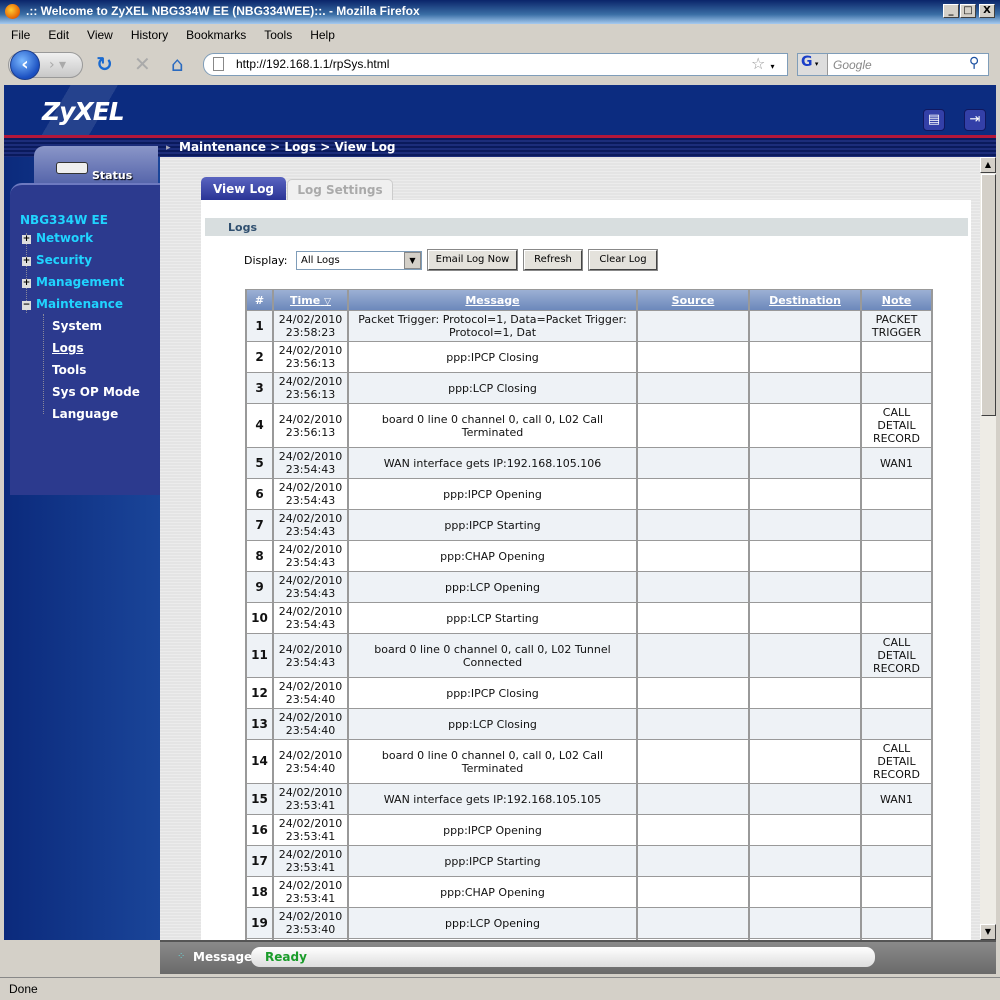 The image size is (1000, 1000). What do you see at coordinates (693, 300) in the screenshot?
I see `column-header-source: Source` at bounding box center [693, 300].